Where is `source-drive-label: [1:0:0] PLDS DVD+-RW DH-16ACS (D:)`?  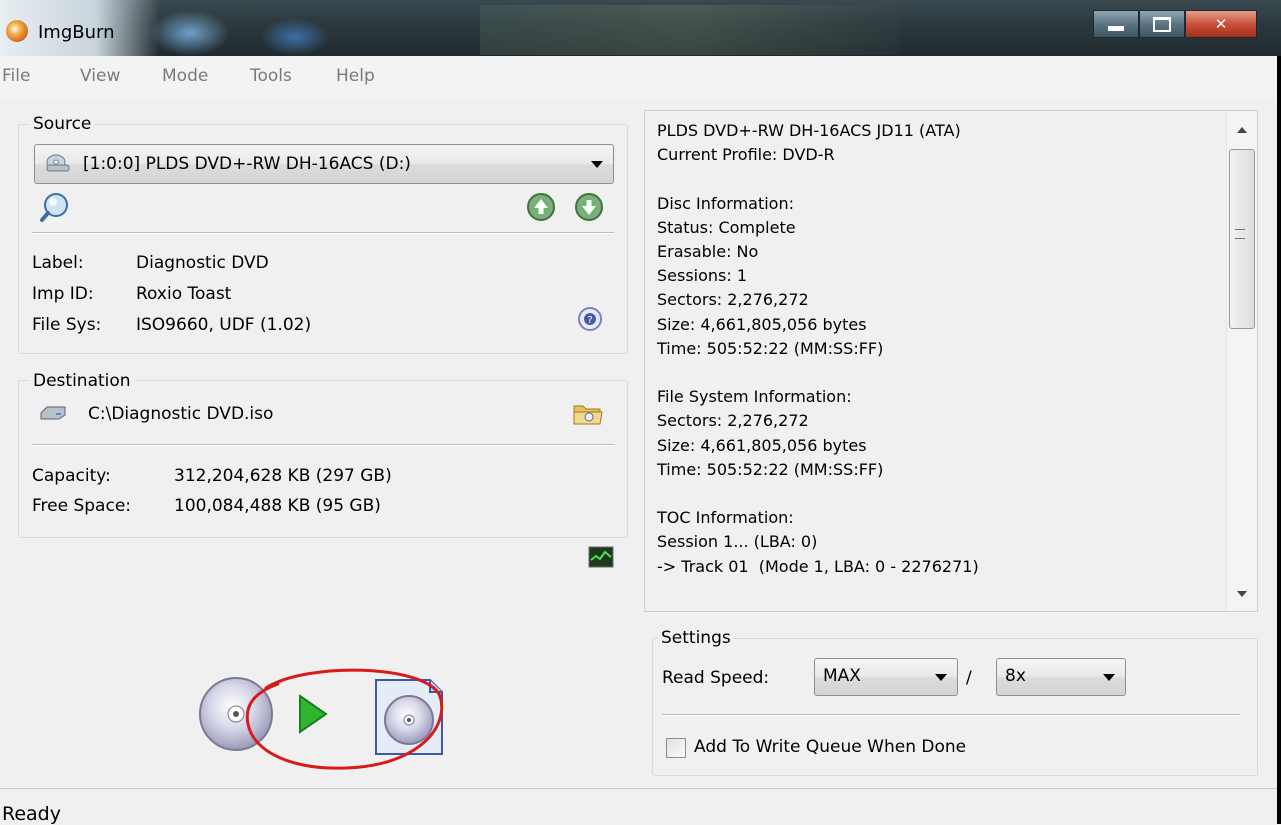
source-drive-label: [1:0:0] PLDS DVD+-RW DH-16ACS (D:) is located at coordinates (247, 164).